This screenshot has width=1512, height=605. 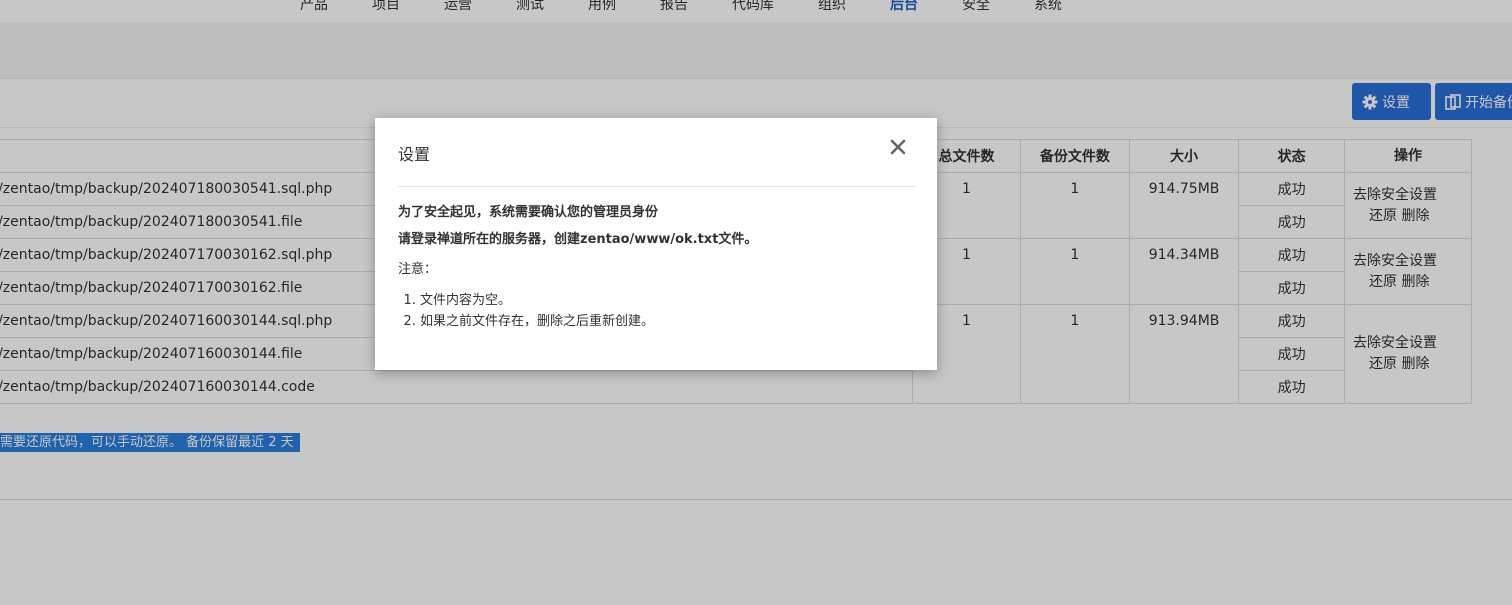 I want to click on list-item: 如果之前文件存在，删除之后重新创建。, so click(x=669, y=321).